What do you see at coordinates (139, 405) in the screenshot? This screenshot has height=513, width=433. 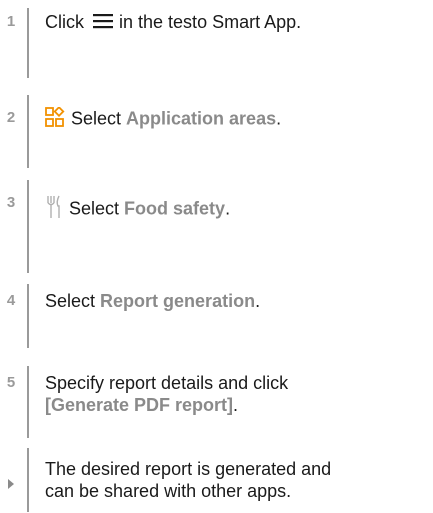 I see `step-5-bold: [Generate PDF report]` at bounding box center [139, 405].